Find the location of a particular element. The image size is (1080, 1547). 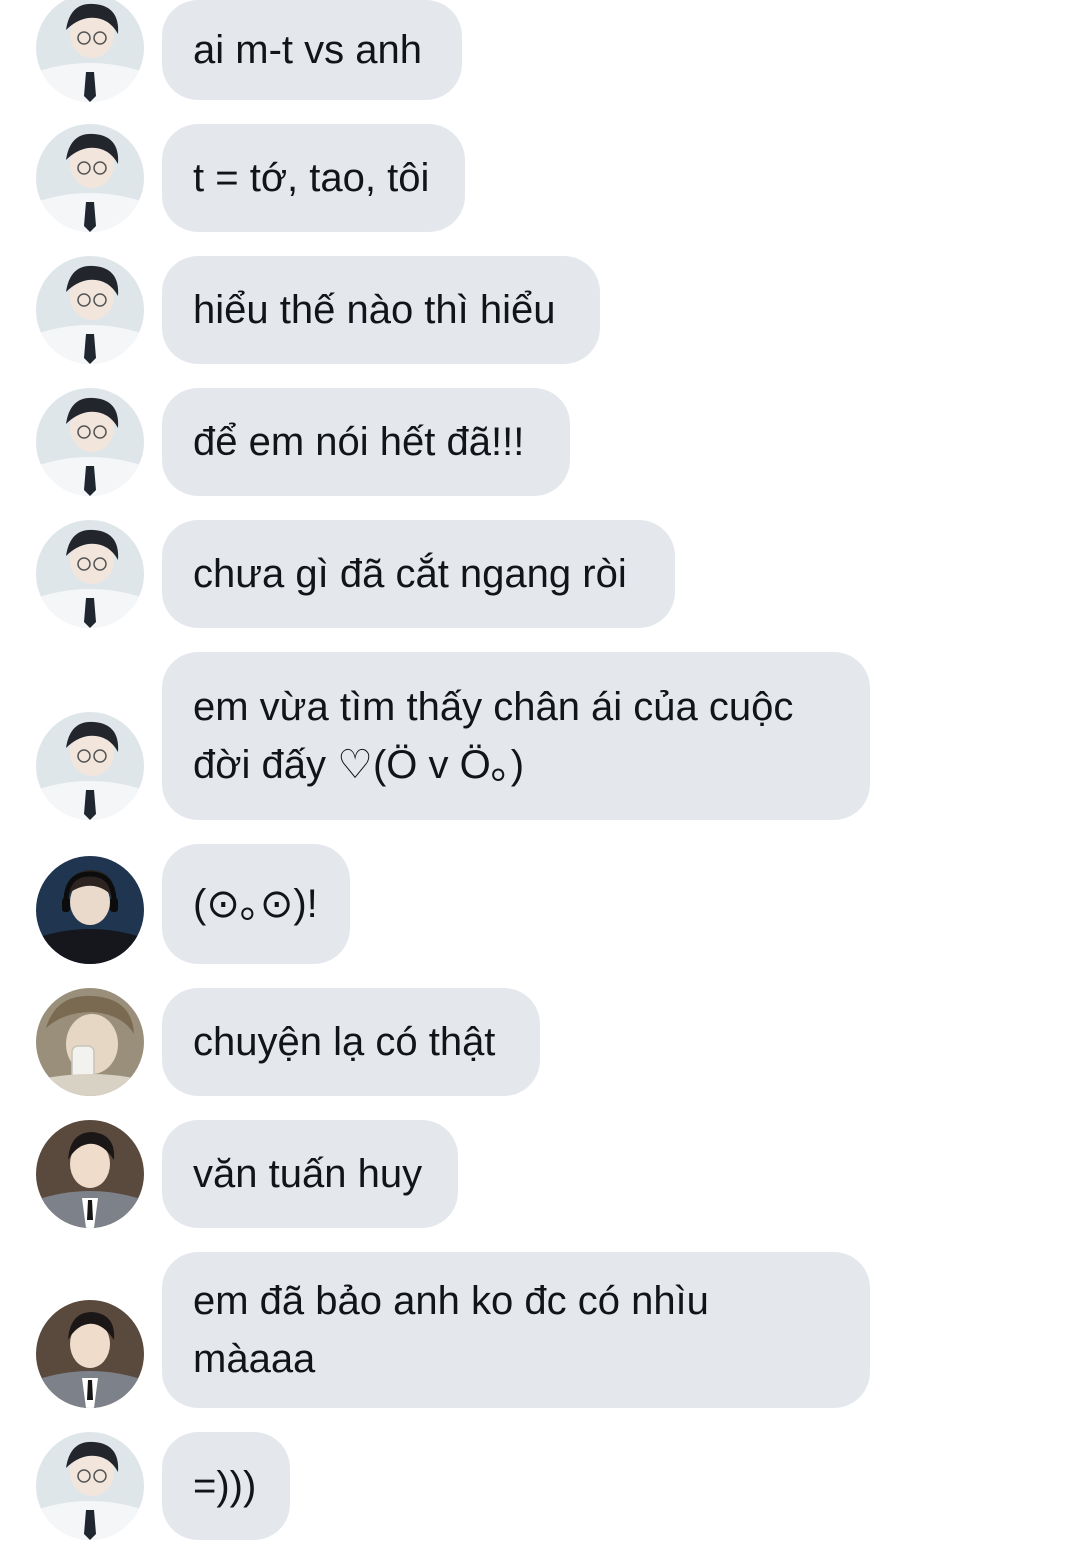

message-text: hiểu thế nào thì hiểu is located at coordinates (374, 310).